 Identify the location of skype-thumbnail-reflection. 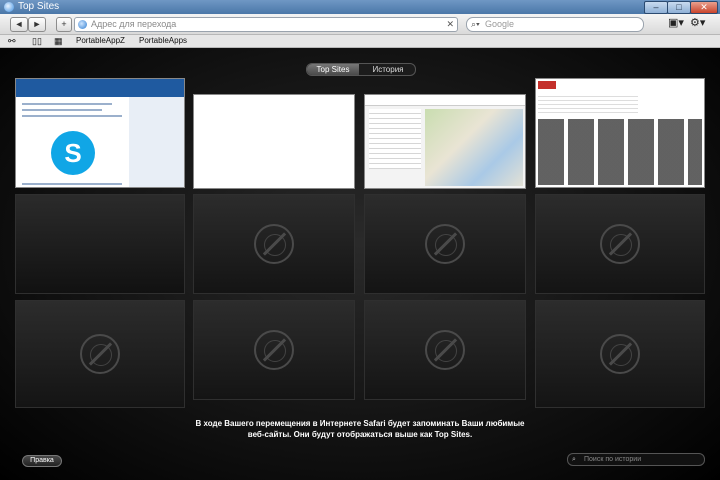
(100, 244).